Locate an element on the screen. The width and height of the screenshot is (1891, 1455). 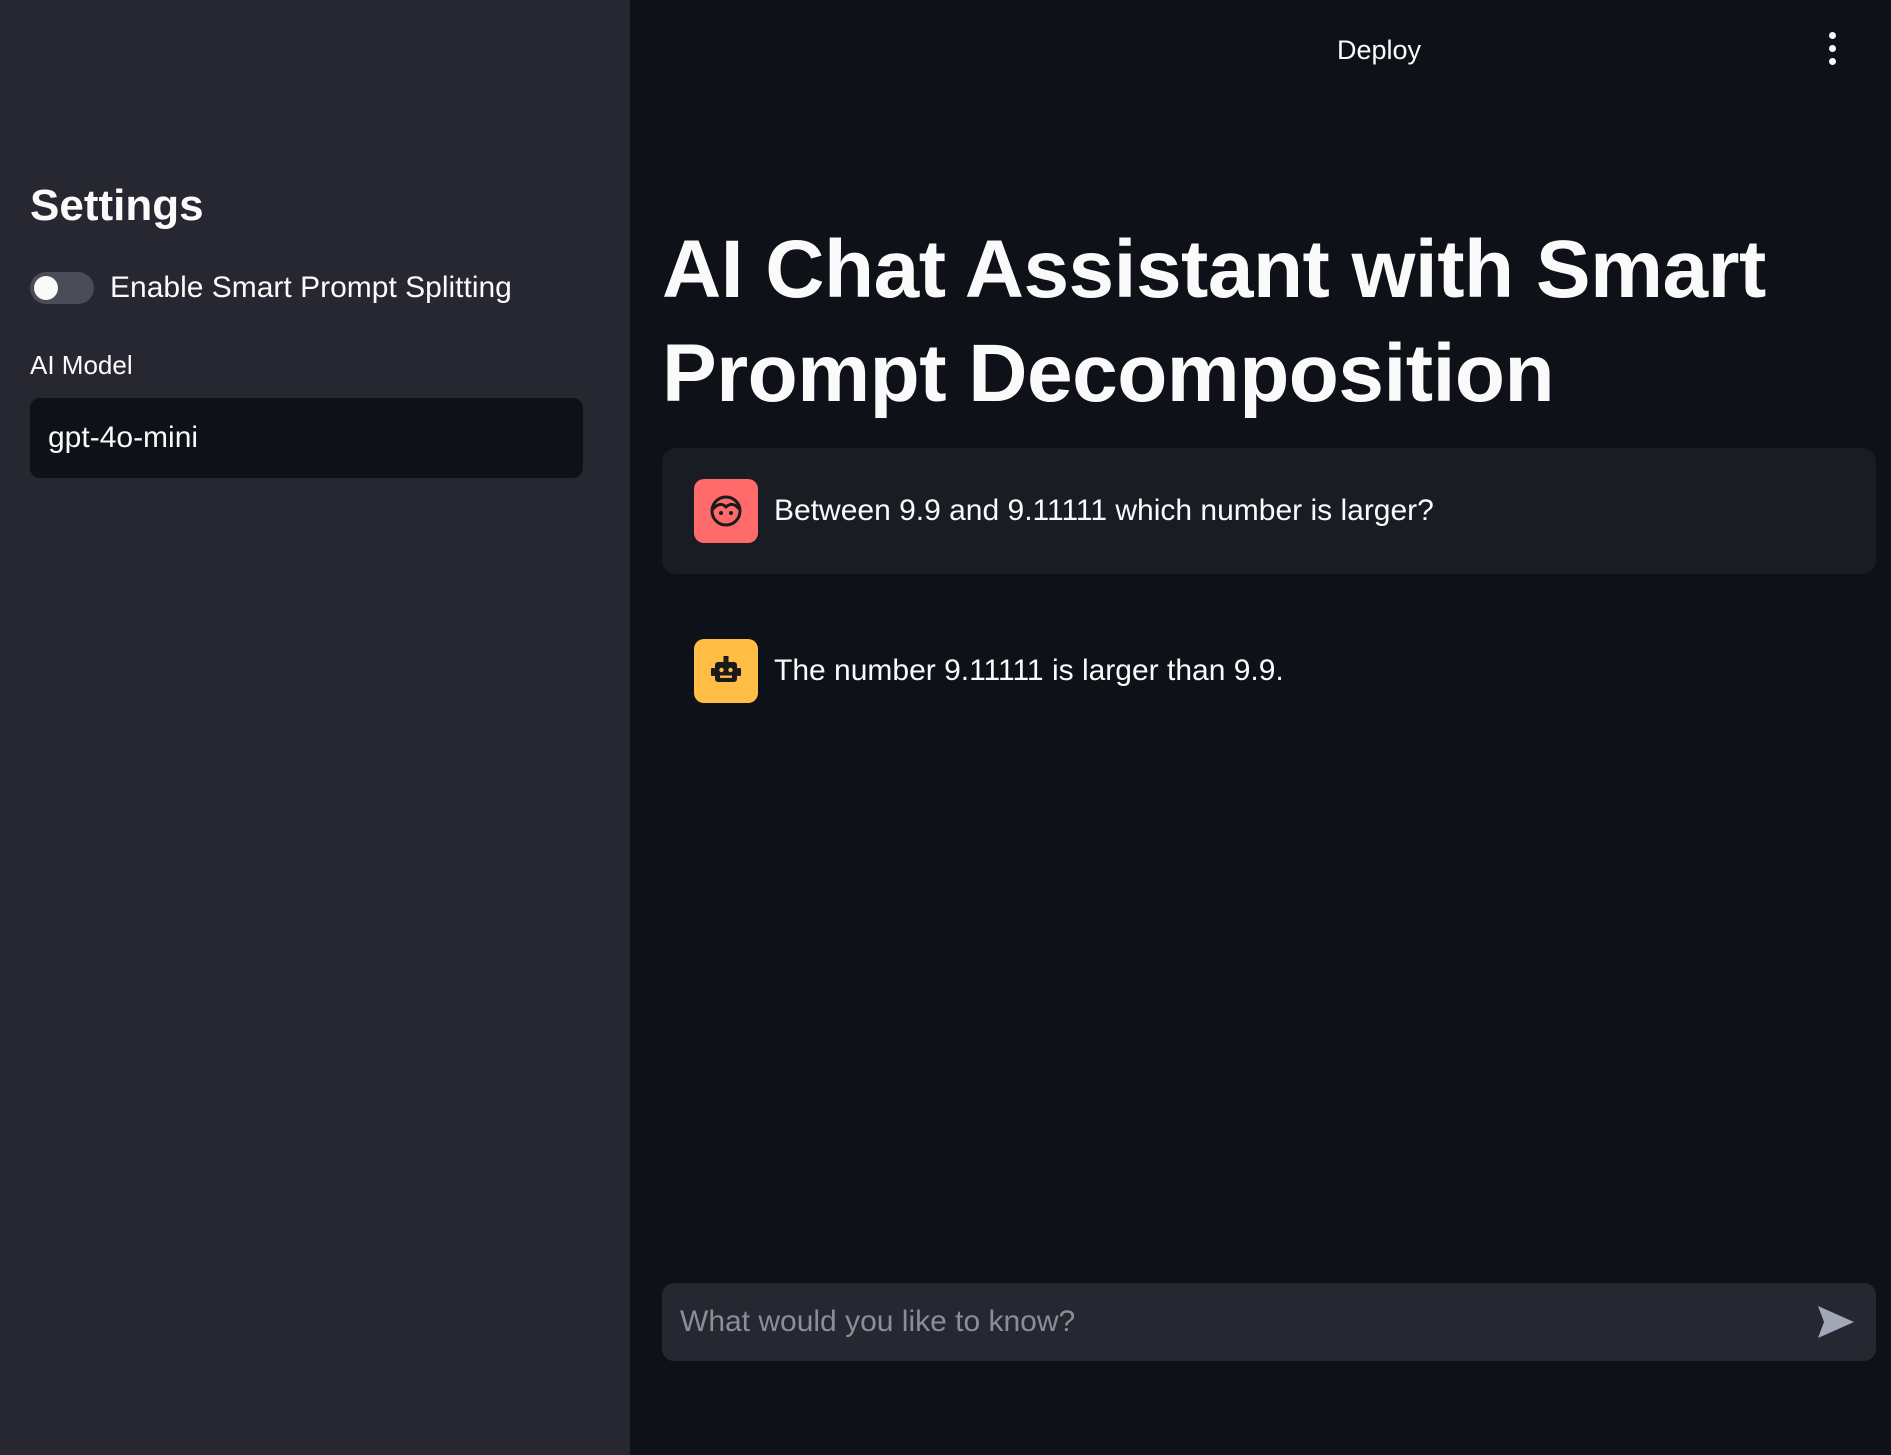
chat-input is located at coordinates (1245, 1322).